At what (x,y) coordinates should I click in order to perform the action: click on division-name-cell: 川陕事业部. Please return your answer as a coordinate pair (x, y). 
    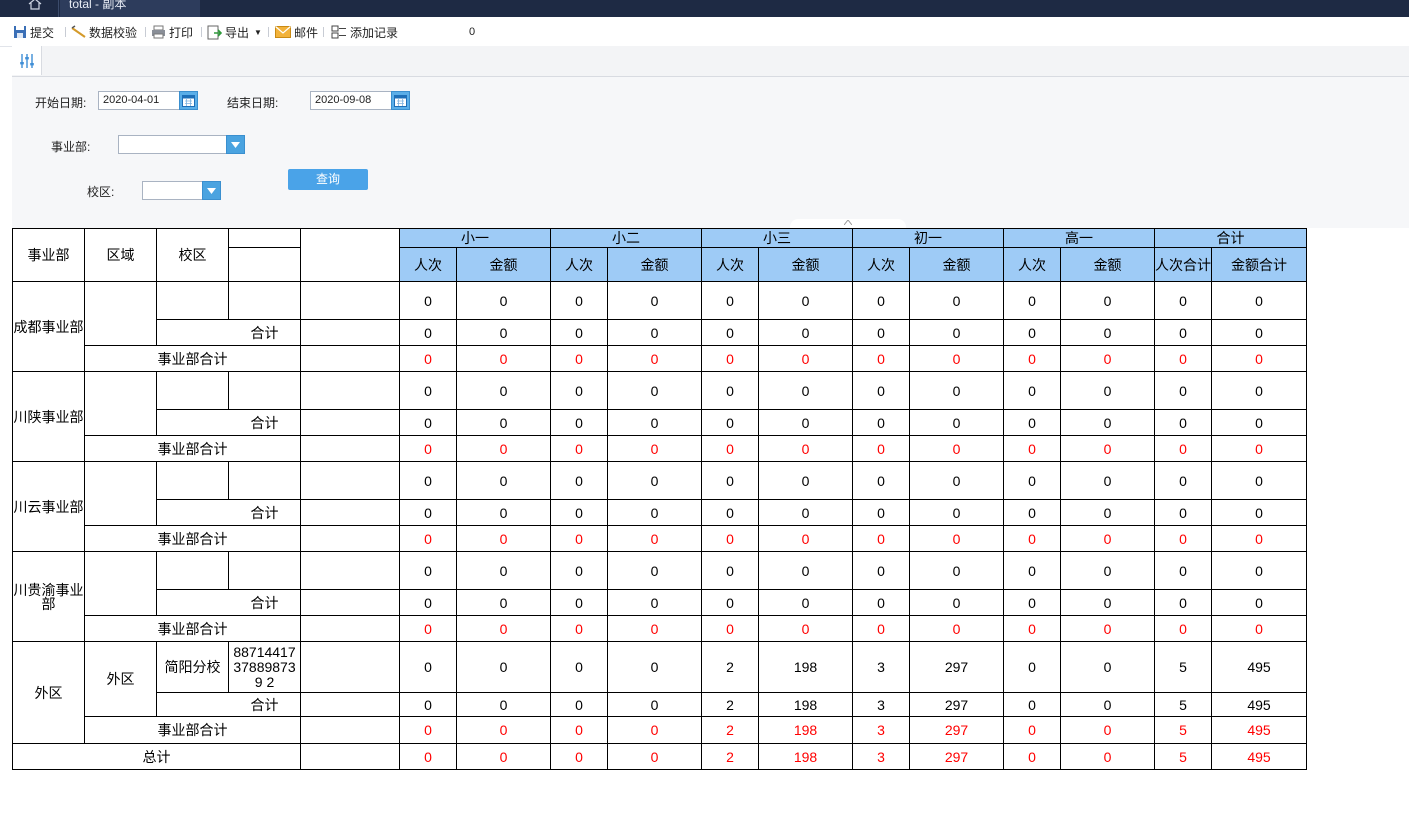
    Looking at the image, I should click on (48, 416).